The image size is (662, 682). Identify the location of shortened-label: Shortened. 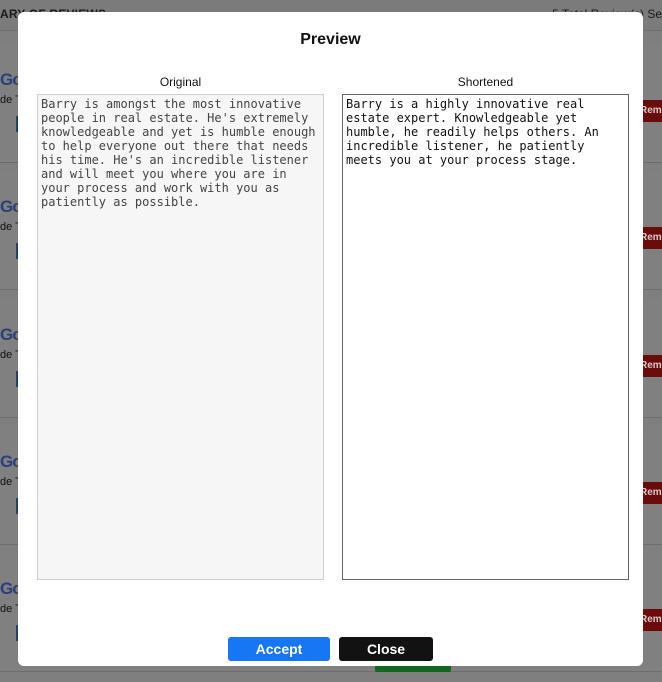
(485, 82).